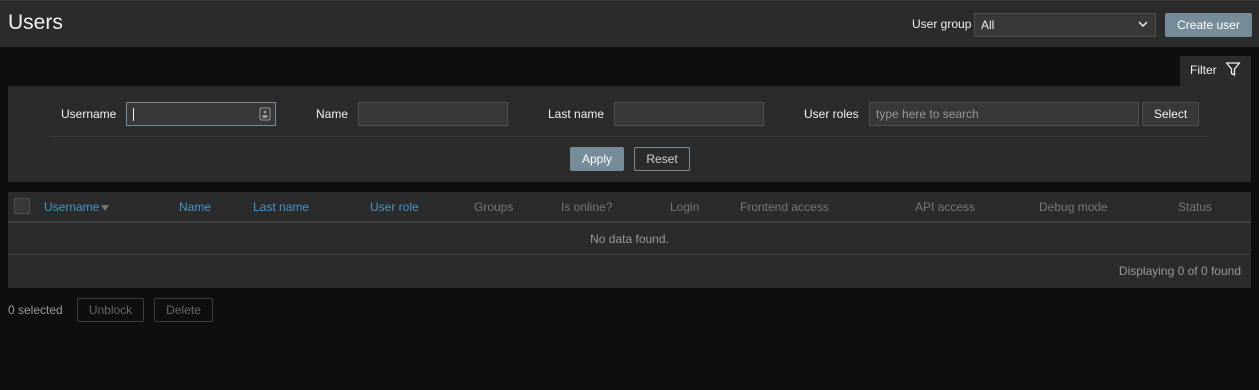 This screenshot has height=390, width=1259. I want to click on select-all-checkbox, so click(22, 206).